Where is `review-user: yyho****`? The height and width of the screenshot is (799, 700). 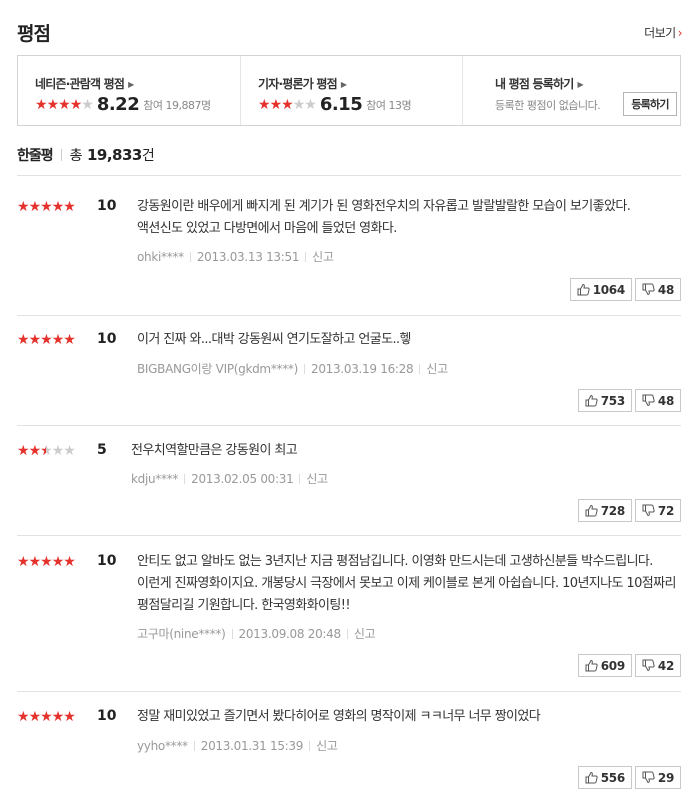
review-user: yyho**** is located at coordinates (162, 746).